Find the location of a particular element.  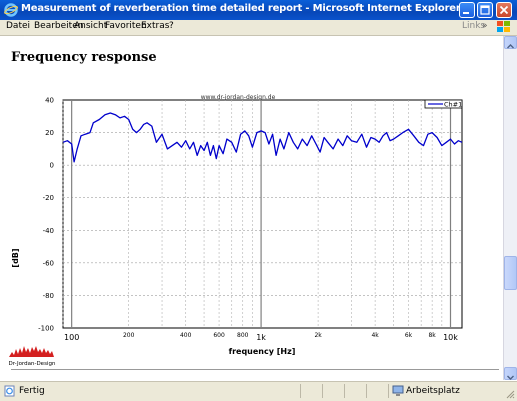

menu-help: ? is located at coordinates (171, 26).